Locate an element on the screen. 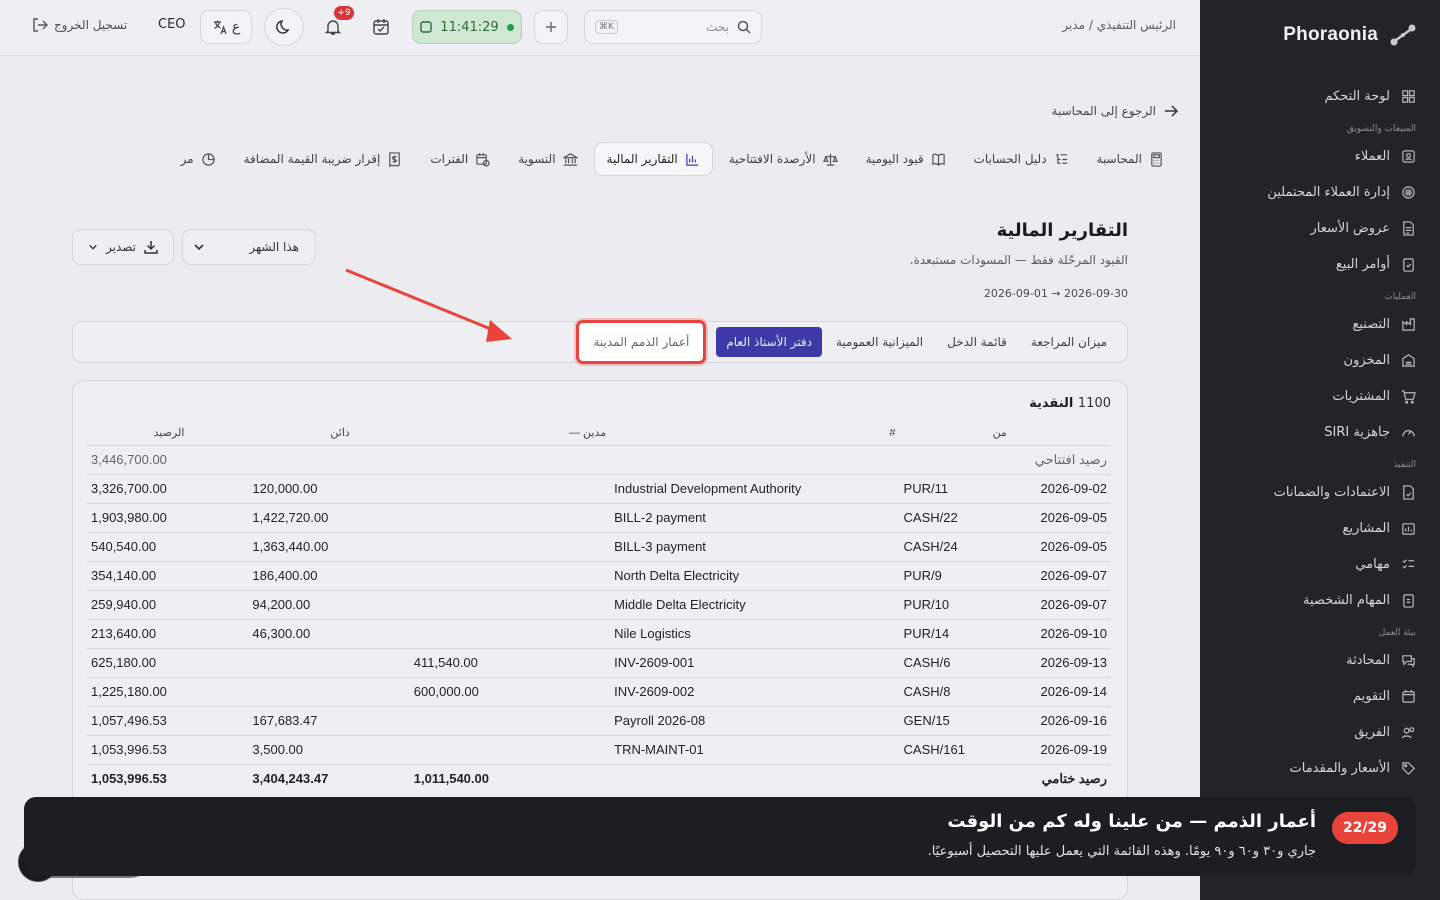  tour-step-badge: 22/29 is located at coordinates (1365, 828).